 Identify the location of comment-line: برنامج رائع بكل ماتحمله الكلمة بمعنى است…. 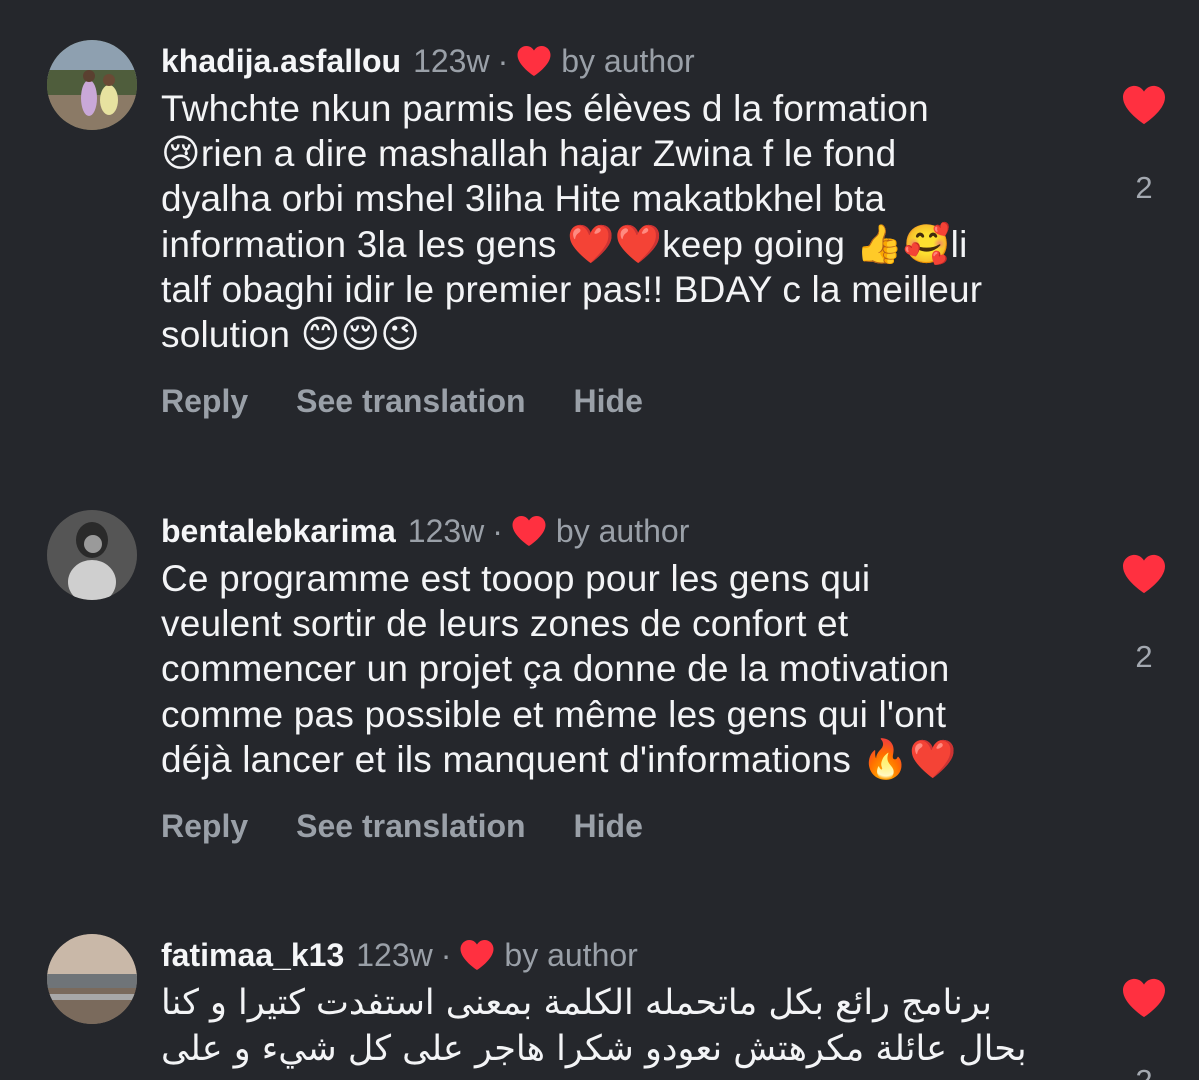
(576, 1003).